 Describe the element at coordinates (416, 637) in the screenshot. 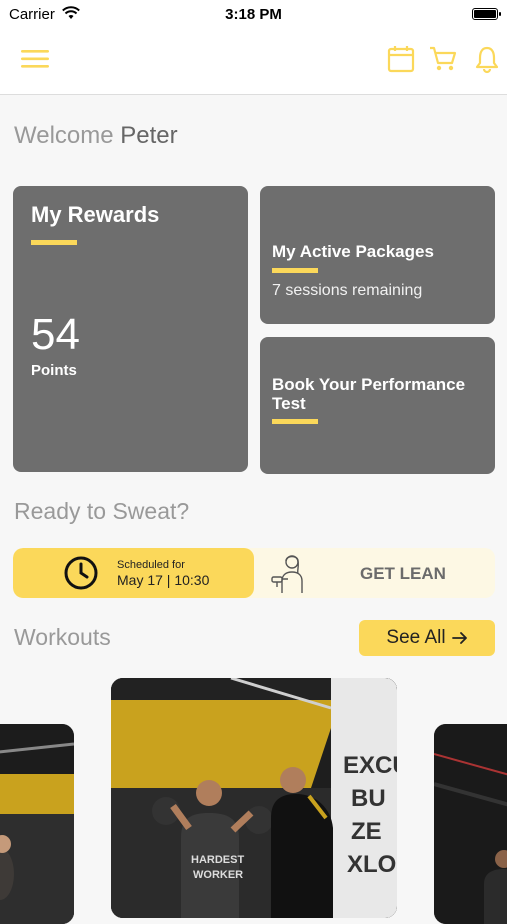

I see `see-all-label: See All` at that location.